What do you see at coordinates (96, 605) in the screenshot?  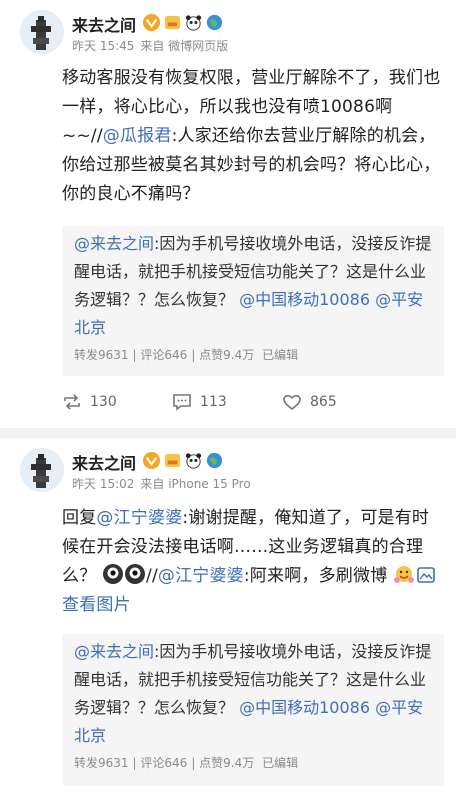 I see `view-image-label: 查看图片` at bounding box center [96, 605].